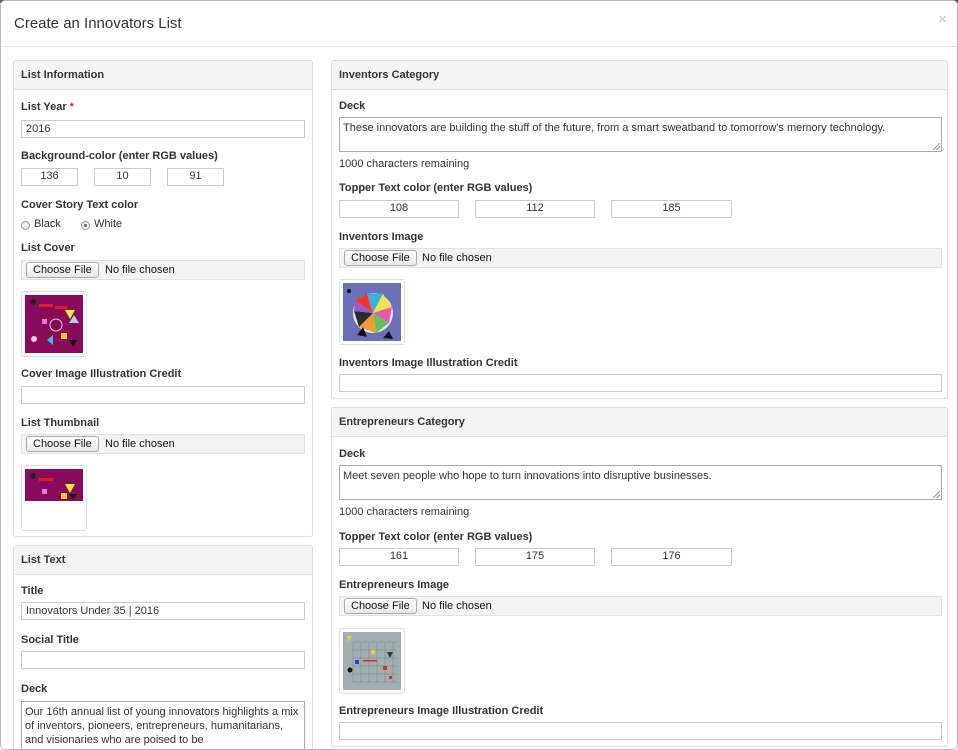 This screenshot has height=750, width=958. Describe the element at coordinates (436, 537) in the screenshot. I see `entrepreneurs-topper-color-label: Topper Text color (enter RGB values)` at that location.